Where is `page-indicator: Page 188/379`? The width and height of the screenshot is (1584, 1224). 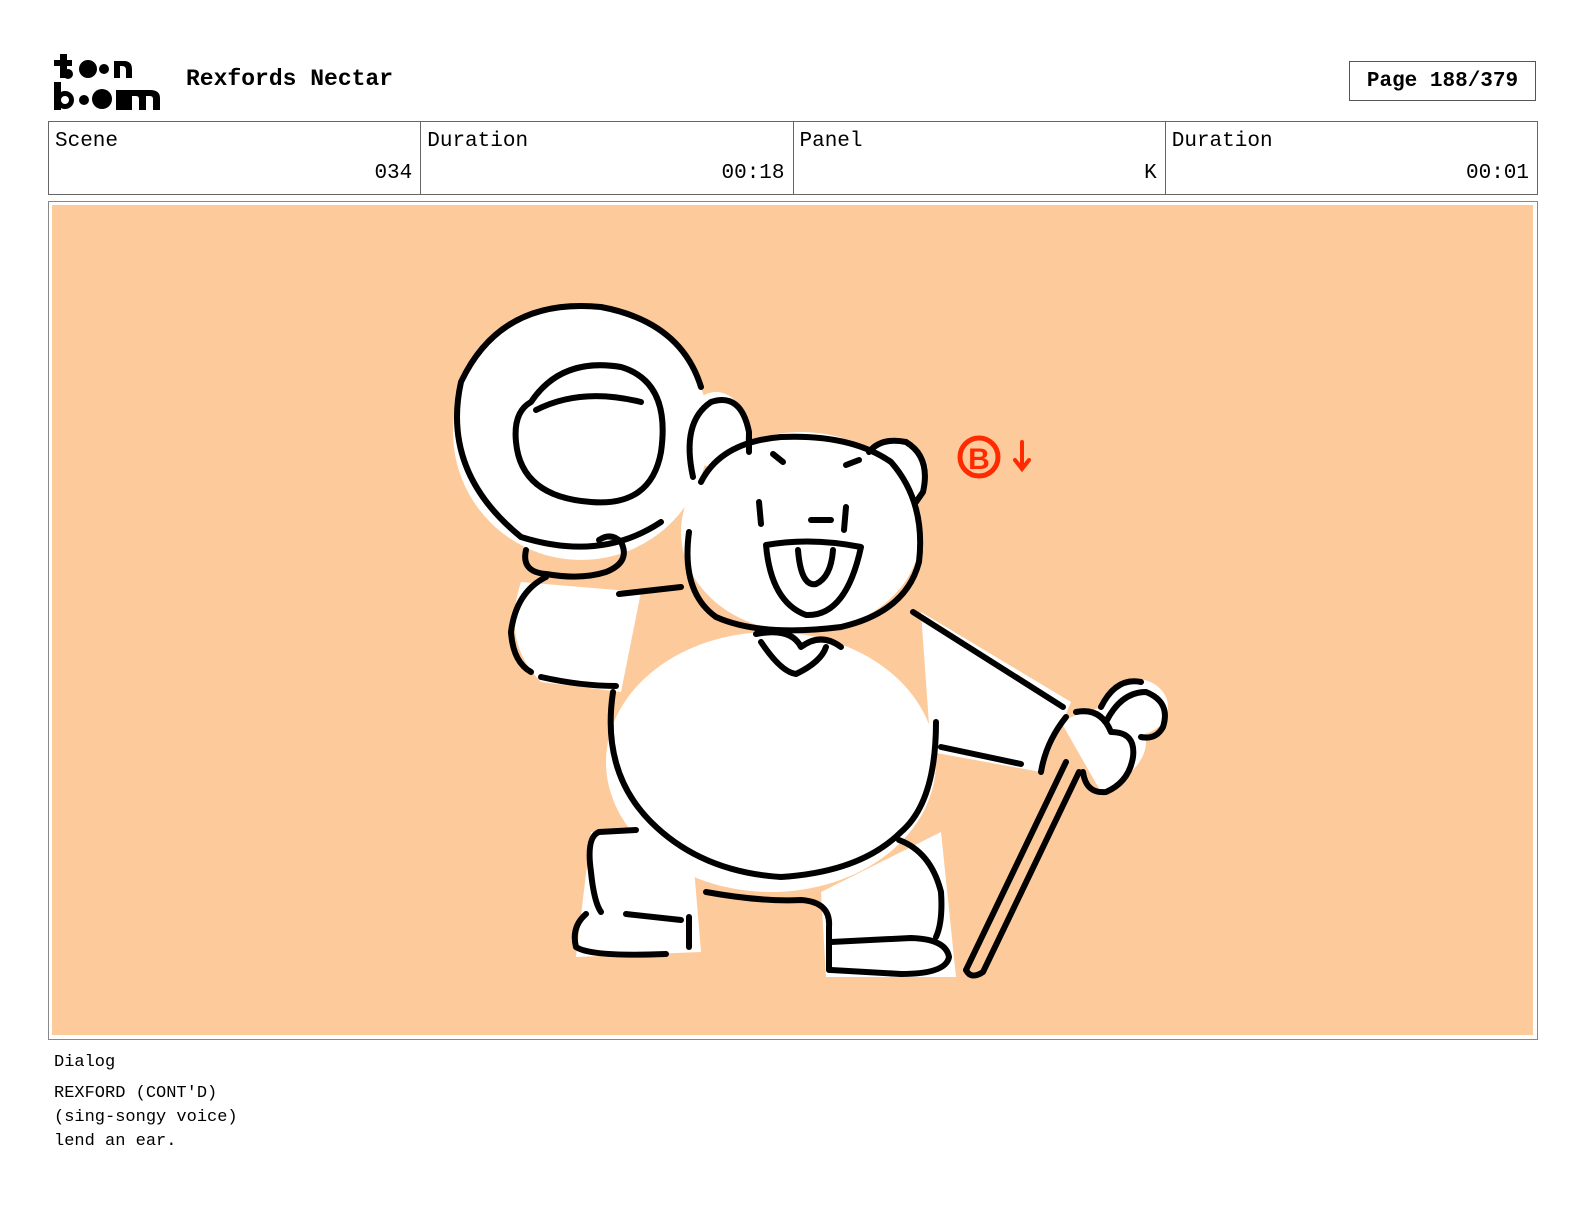 page-indicator: Page 188/379 is located at coordinates (1442, 81).